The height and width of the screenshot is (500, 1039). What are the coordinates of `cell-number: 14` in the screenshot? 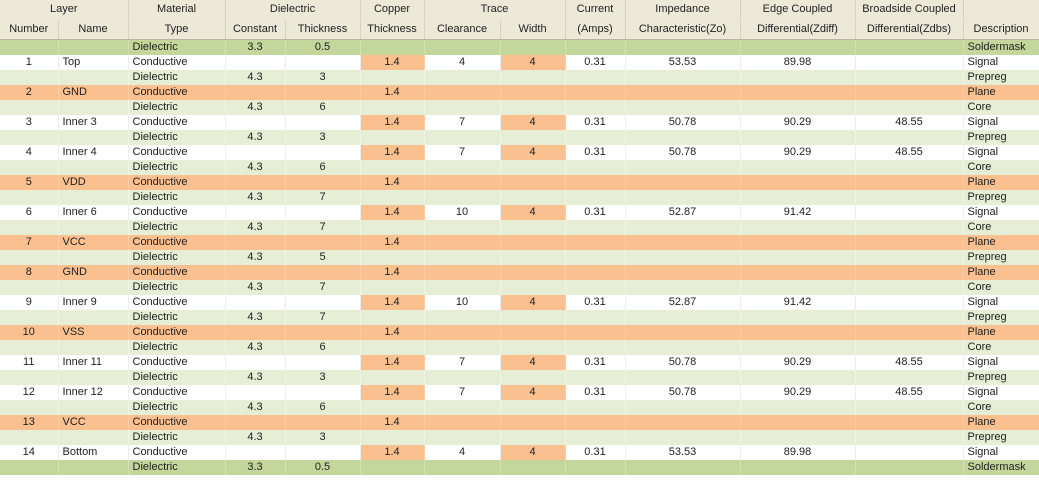 It's located at (29, 452).